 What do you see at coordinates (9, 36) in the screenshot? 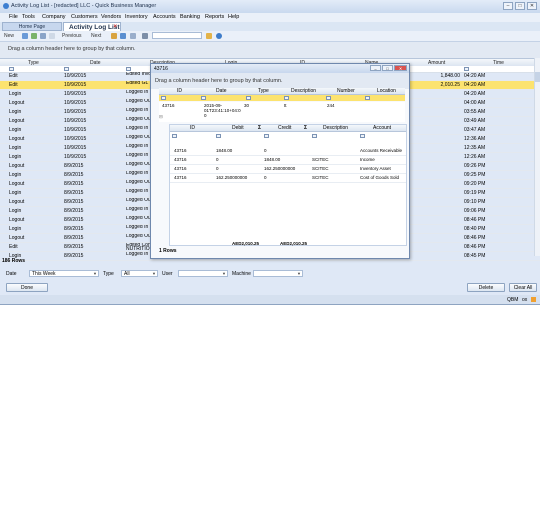
I see `new-button: New` at bounding box center [9, 36].